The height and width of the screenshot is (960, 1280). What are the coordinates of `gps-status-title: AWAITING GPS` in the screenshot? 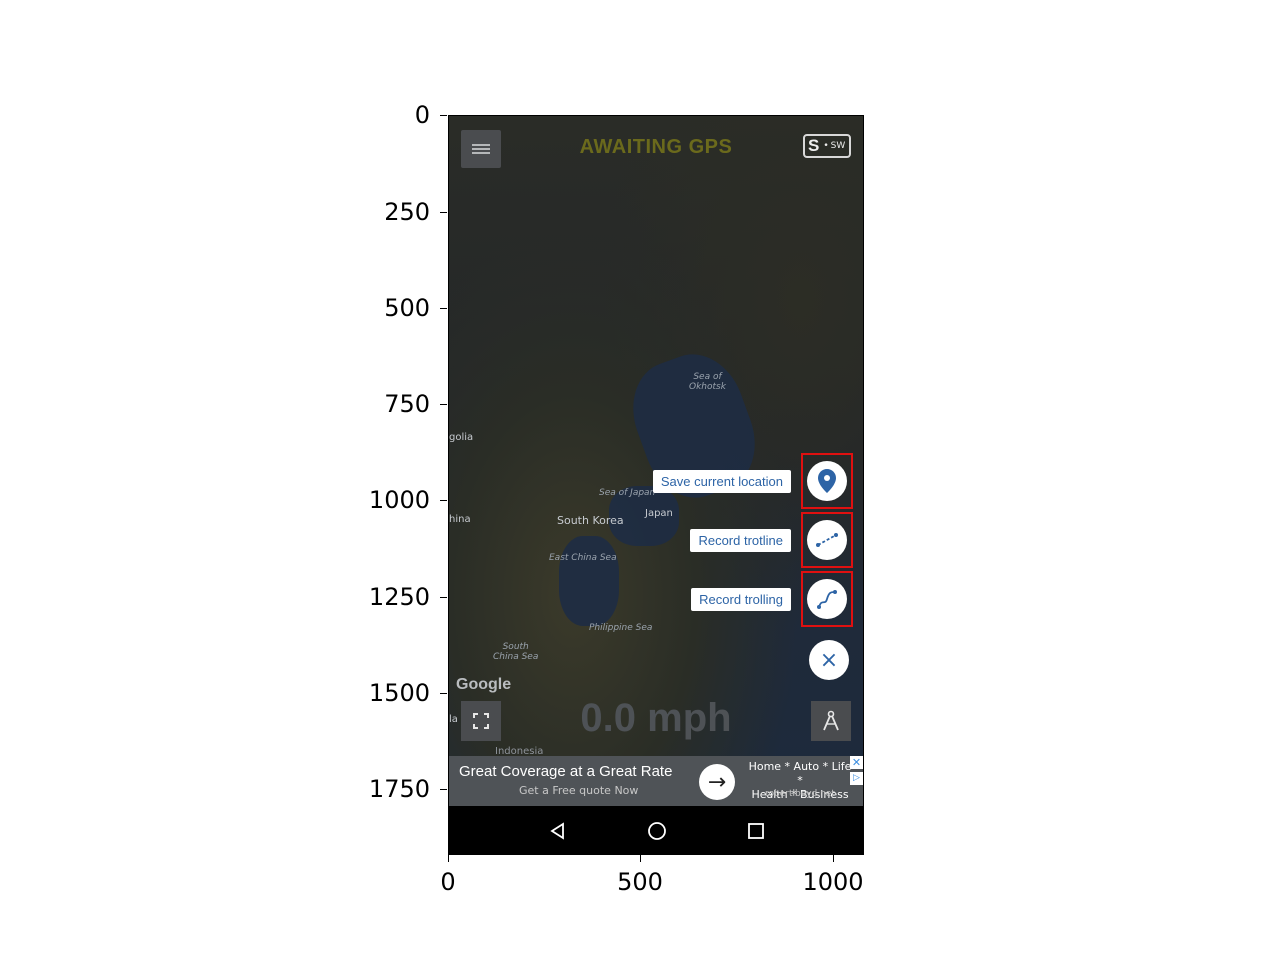 It's located at (656, 147).